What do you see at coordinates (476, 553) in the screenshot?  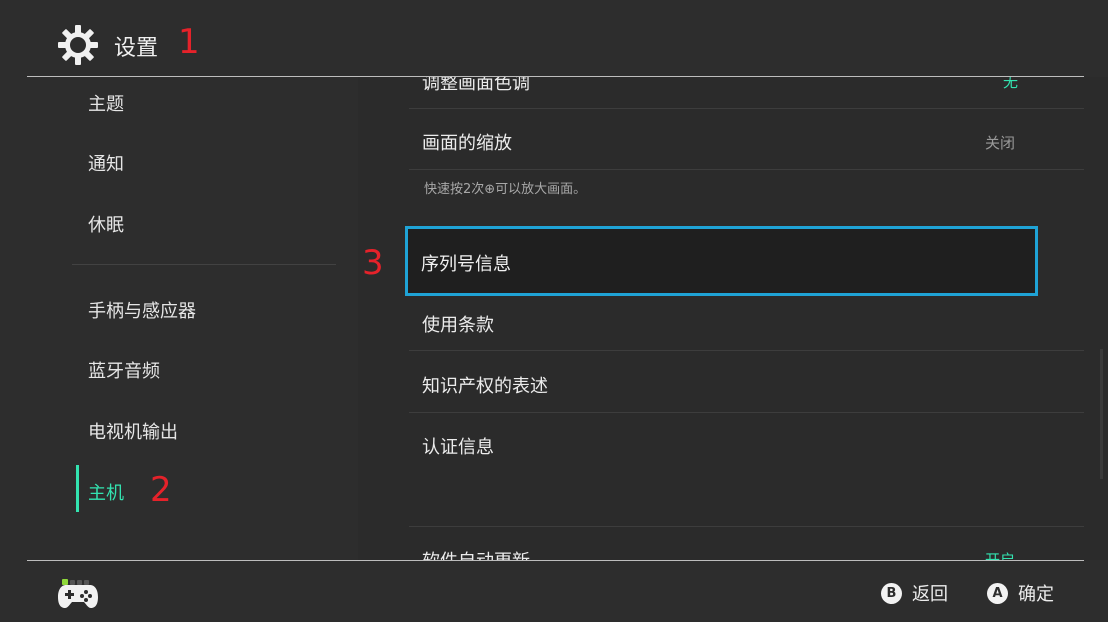 I see `auto-update-label: 软件自动更新` at bounding box center [476, 553].